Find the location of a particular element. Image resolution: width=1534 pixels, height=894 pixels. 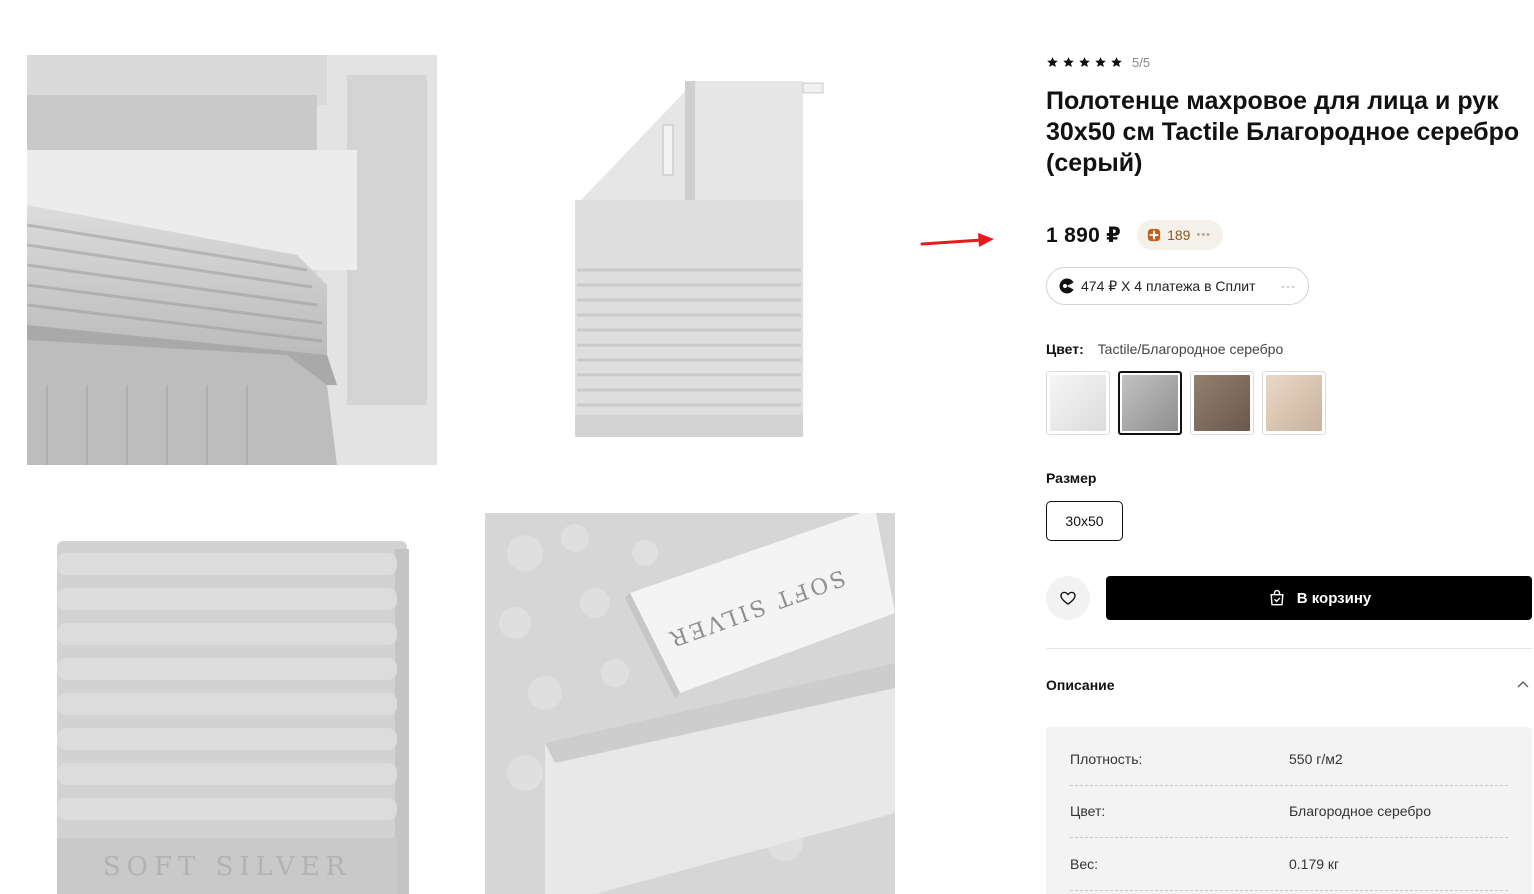

swatch-brown is located at coordinates (1222, 403).